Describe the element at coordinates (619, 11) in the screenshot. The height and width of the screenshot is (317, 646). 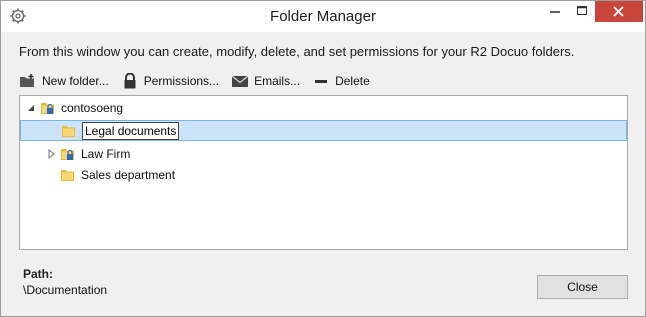
I see `close-icon` at that location.